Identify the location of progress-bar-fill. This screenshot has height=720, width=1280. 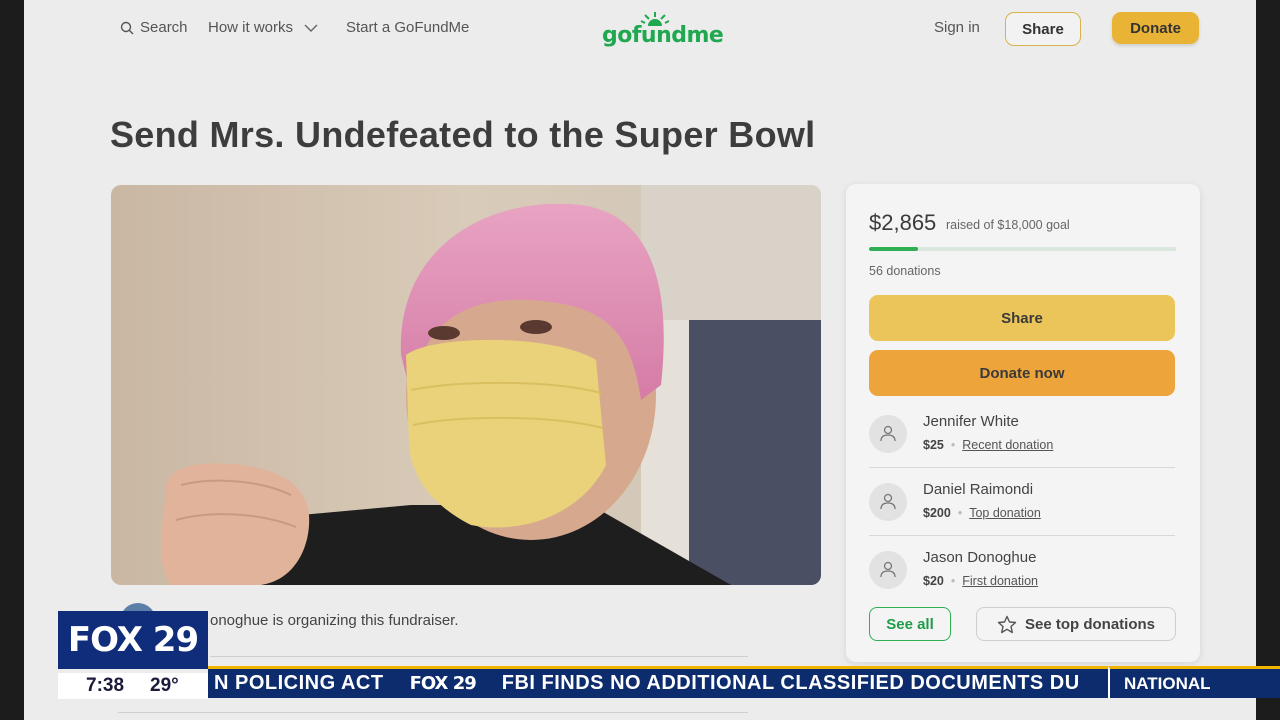
(893, 249).